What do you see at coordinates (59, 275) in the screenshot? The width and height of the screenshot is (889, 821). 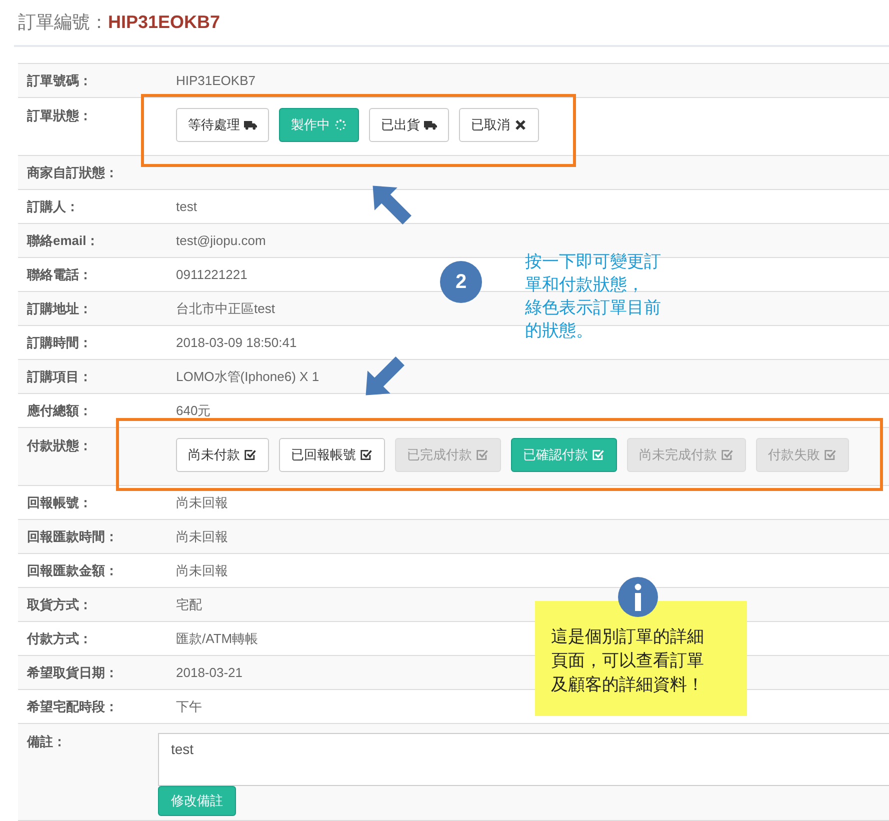 I see `field-label: 聯絡電話：` at bounding box center [59, 275].